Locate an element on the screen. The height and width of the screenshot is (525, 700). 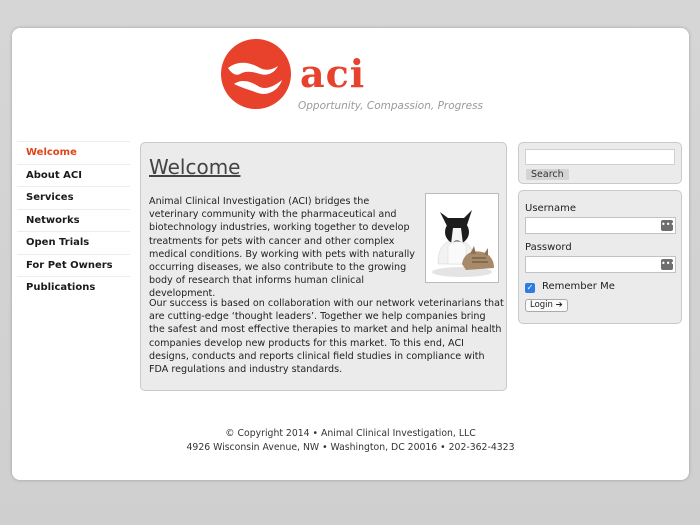
search-button: Search is located at coordinates (547, 174).